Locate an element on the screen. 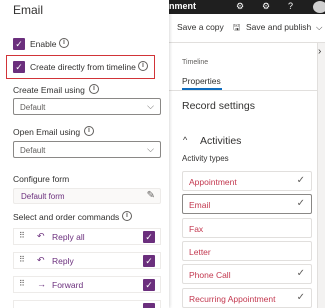  enable-label: Enable is located at coordinates (43, 44).